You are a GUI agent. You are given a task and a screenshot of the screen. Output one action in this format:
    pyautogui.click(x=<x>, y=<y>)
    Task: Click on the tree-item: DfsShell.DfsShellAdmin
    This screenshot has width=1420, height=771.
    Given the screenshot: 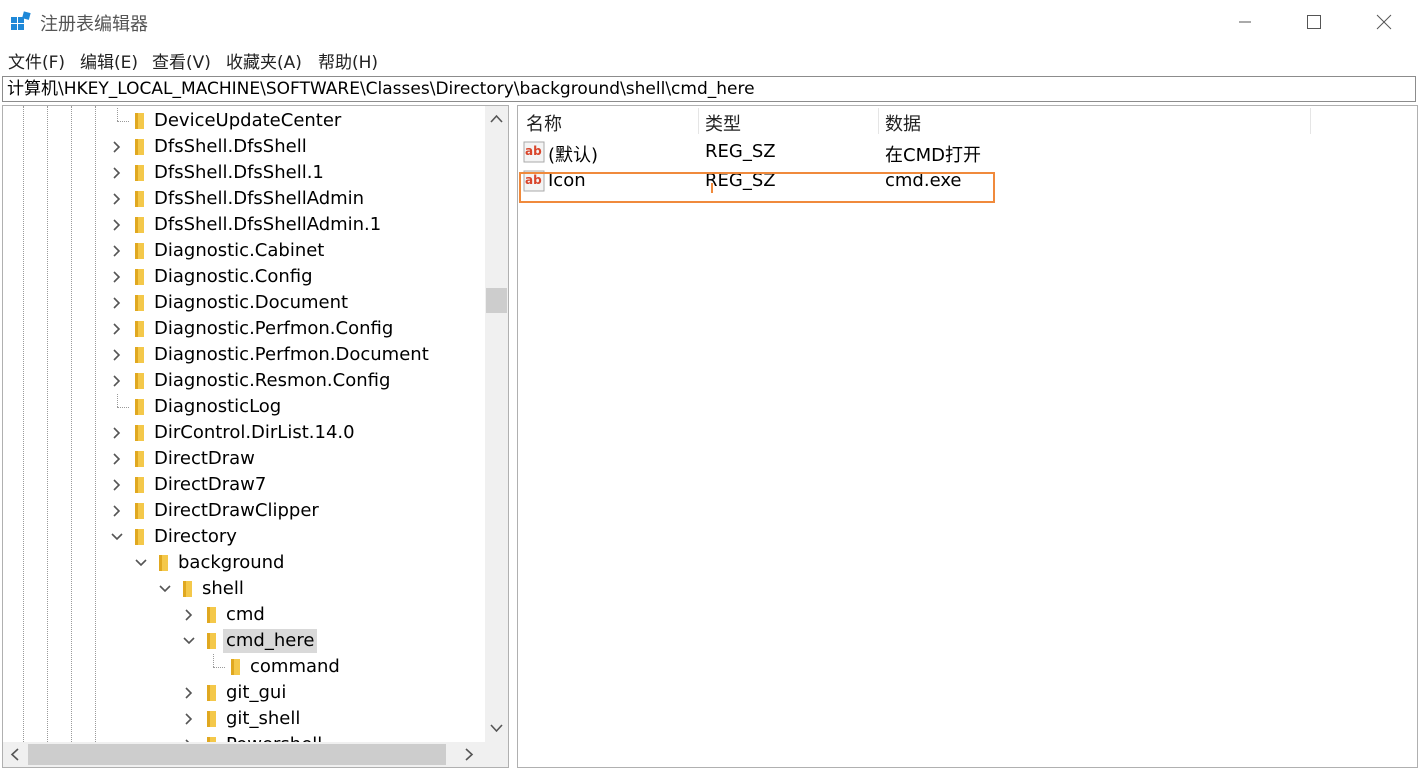 What is the action you would take?
    pyautogui.click(x=244, y=199)
    